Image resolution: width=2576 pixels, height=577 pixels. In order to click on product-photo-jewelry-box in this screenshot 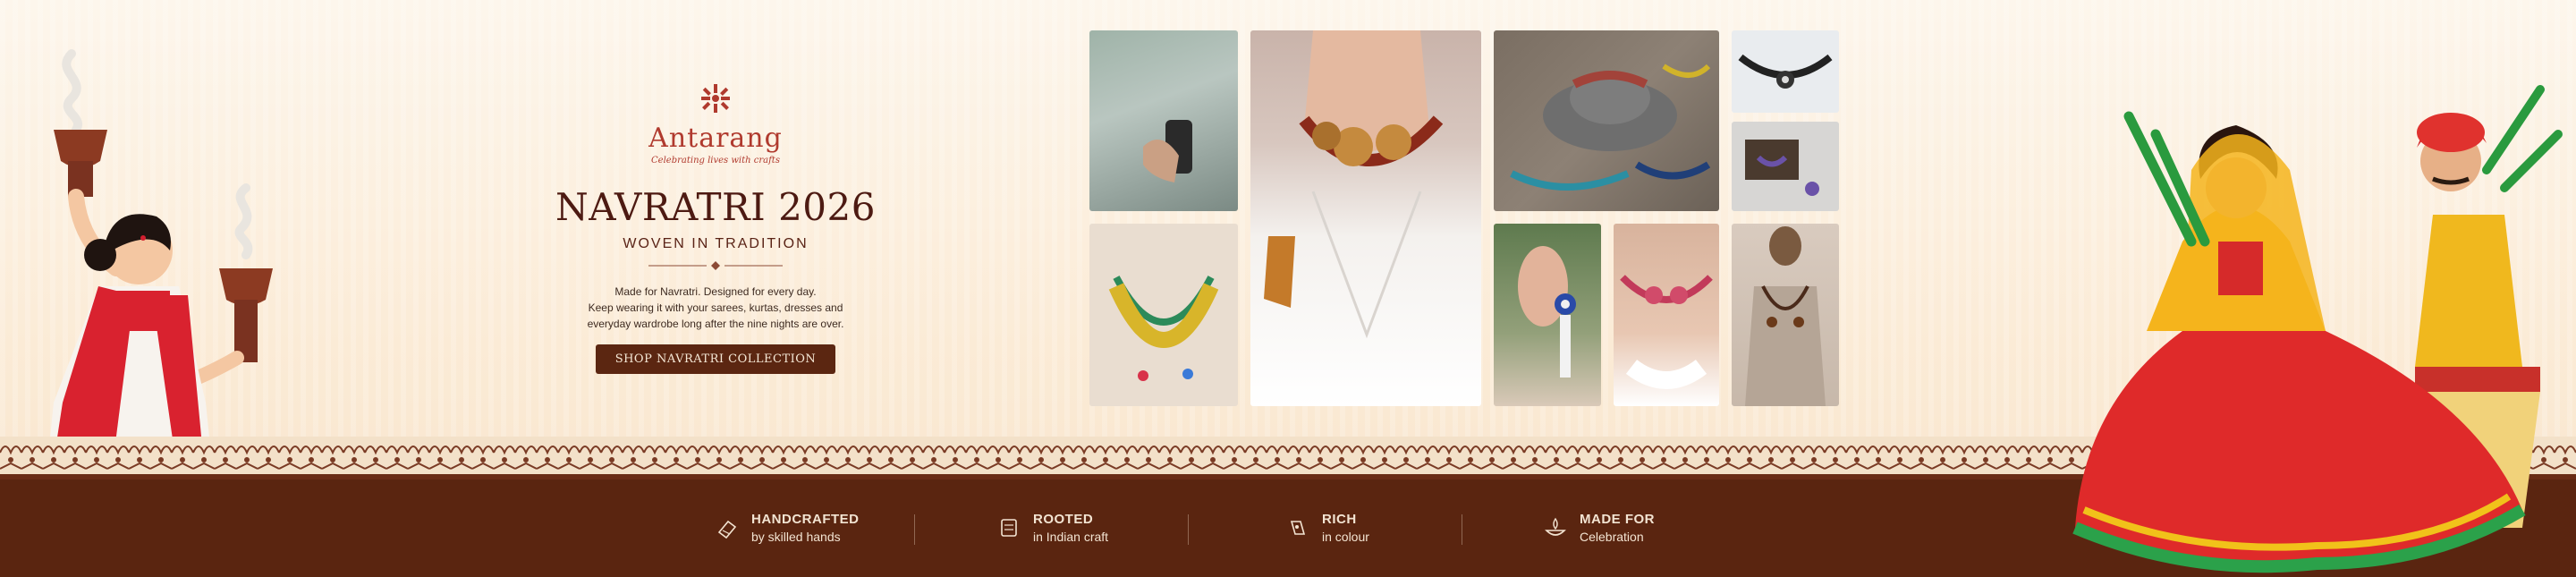, I will do `click(1785, 166)`.